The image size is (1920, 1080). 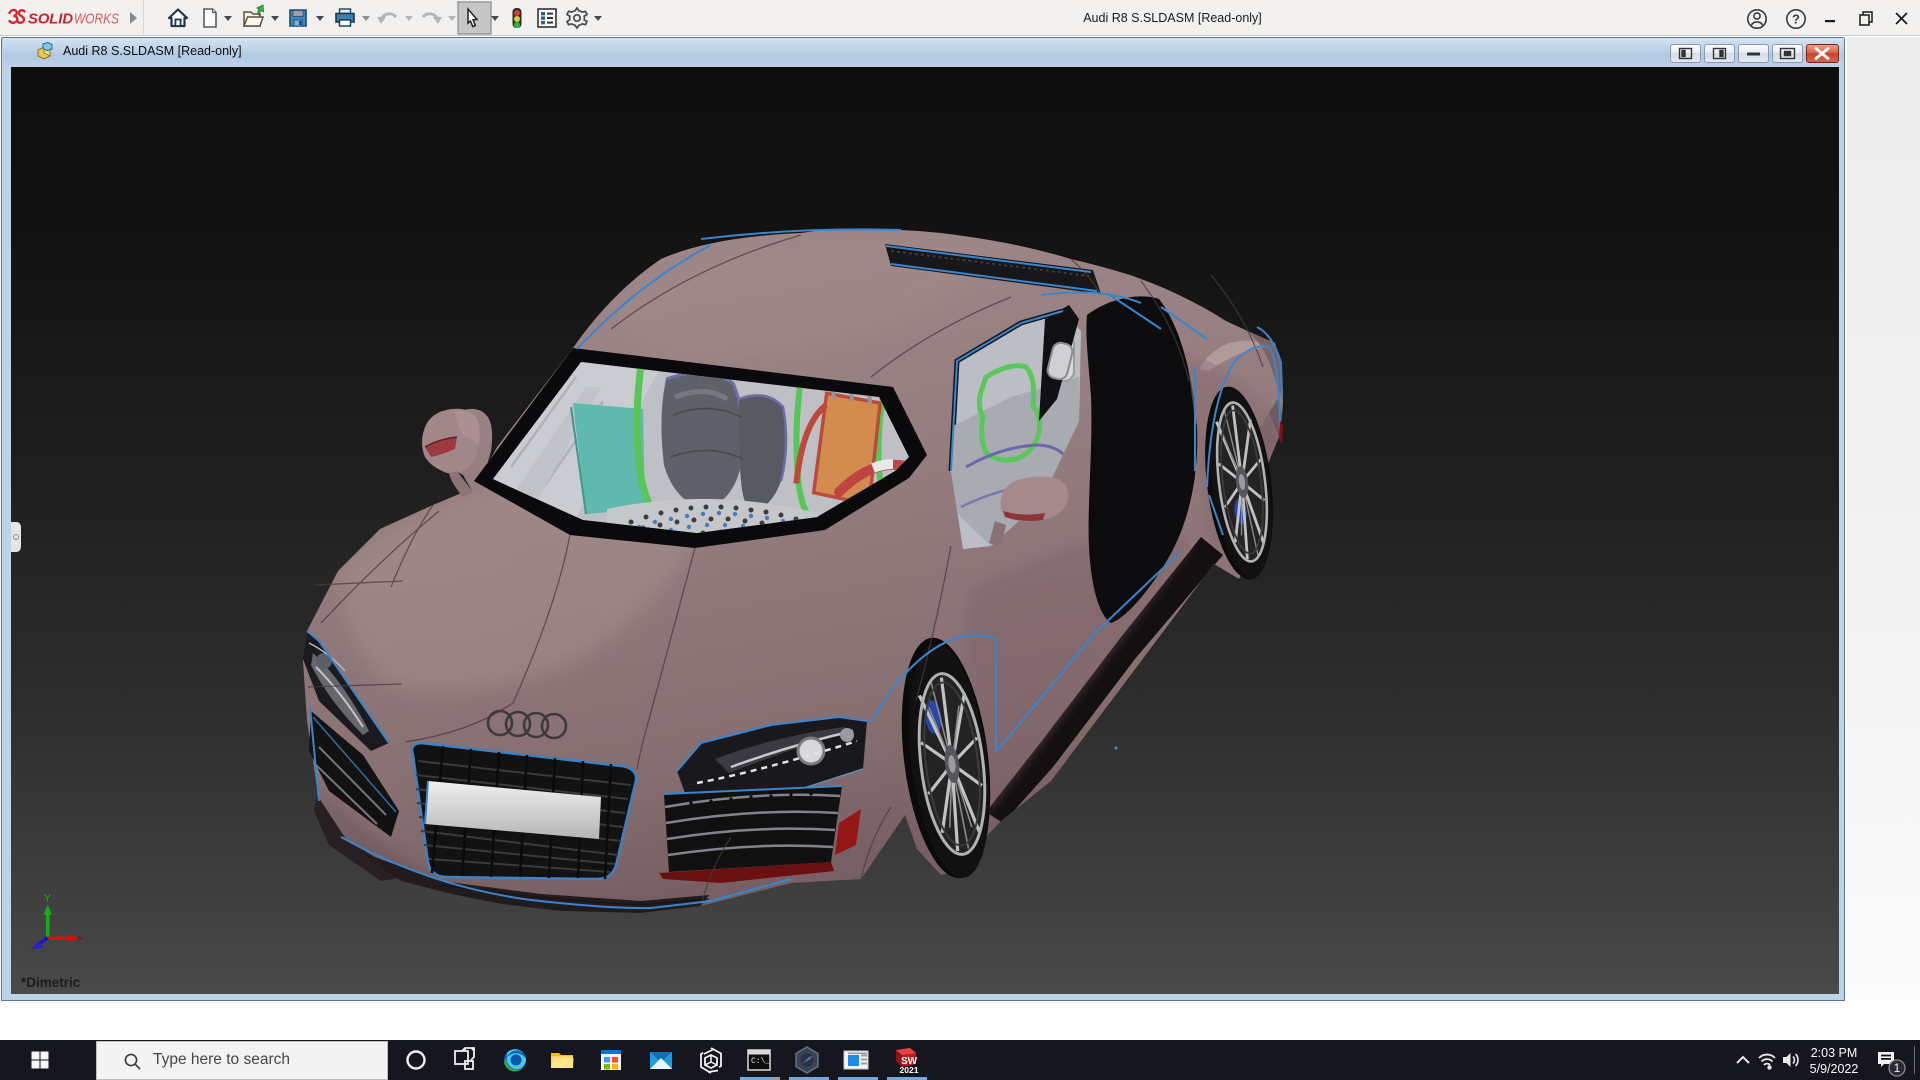 I want to click on svg-text: 1, so click(x=1897, y=1068).